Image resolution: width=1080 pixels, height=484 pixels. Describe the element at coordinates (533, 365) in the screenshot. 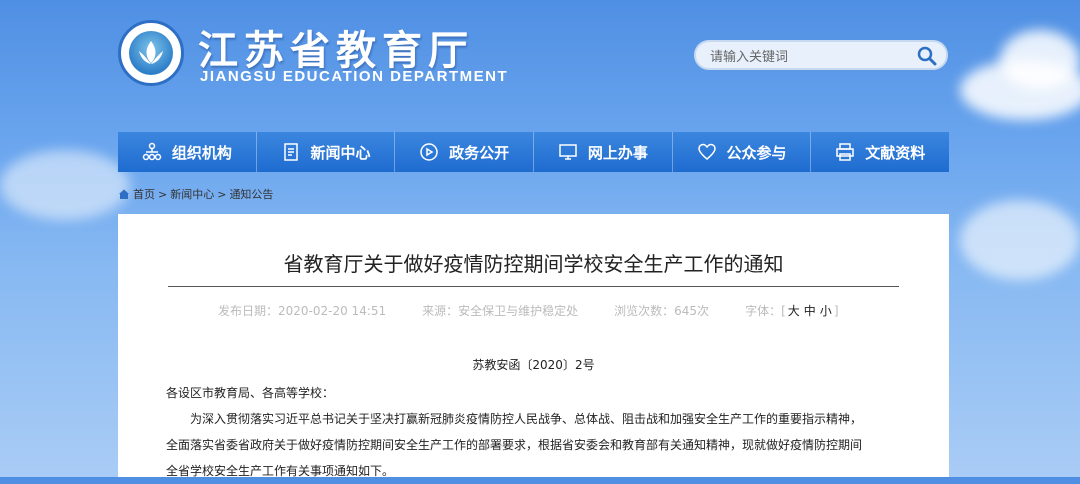

I see `document-number: 苏教安函〔2020〕2号` at that location.